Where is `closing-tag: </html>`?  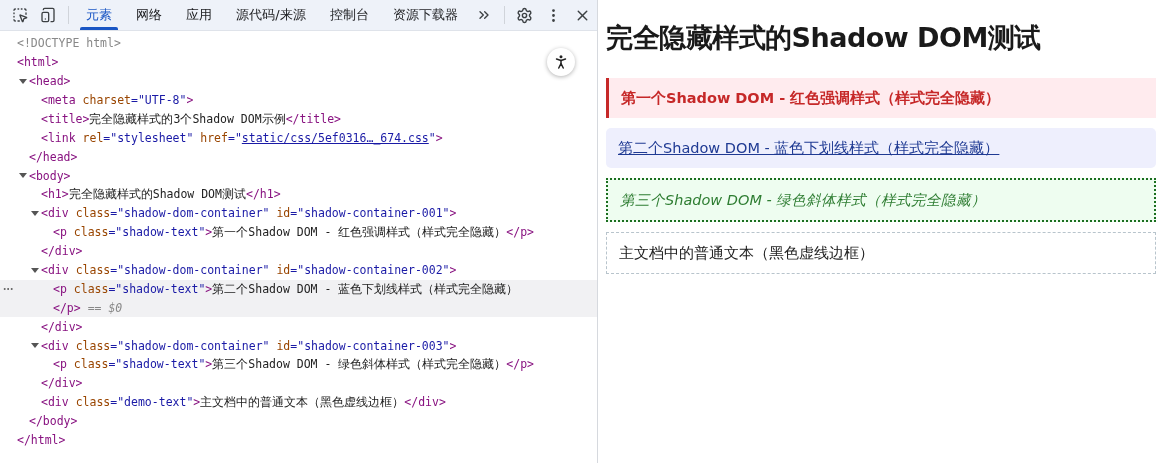
closing-tag: </html> is located at coordinates (41, 440).